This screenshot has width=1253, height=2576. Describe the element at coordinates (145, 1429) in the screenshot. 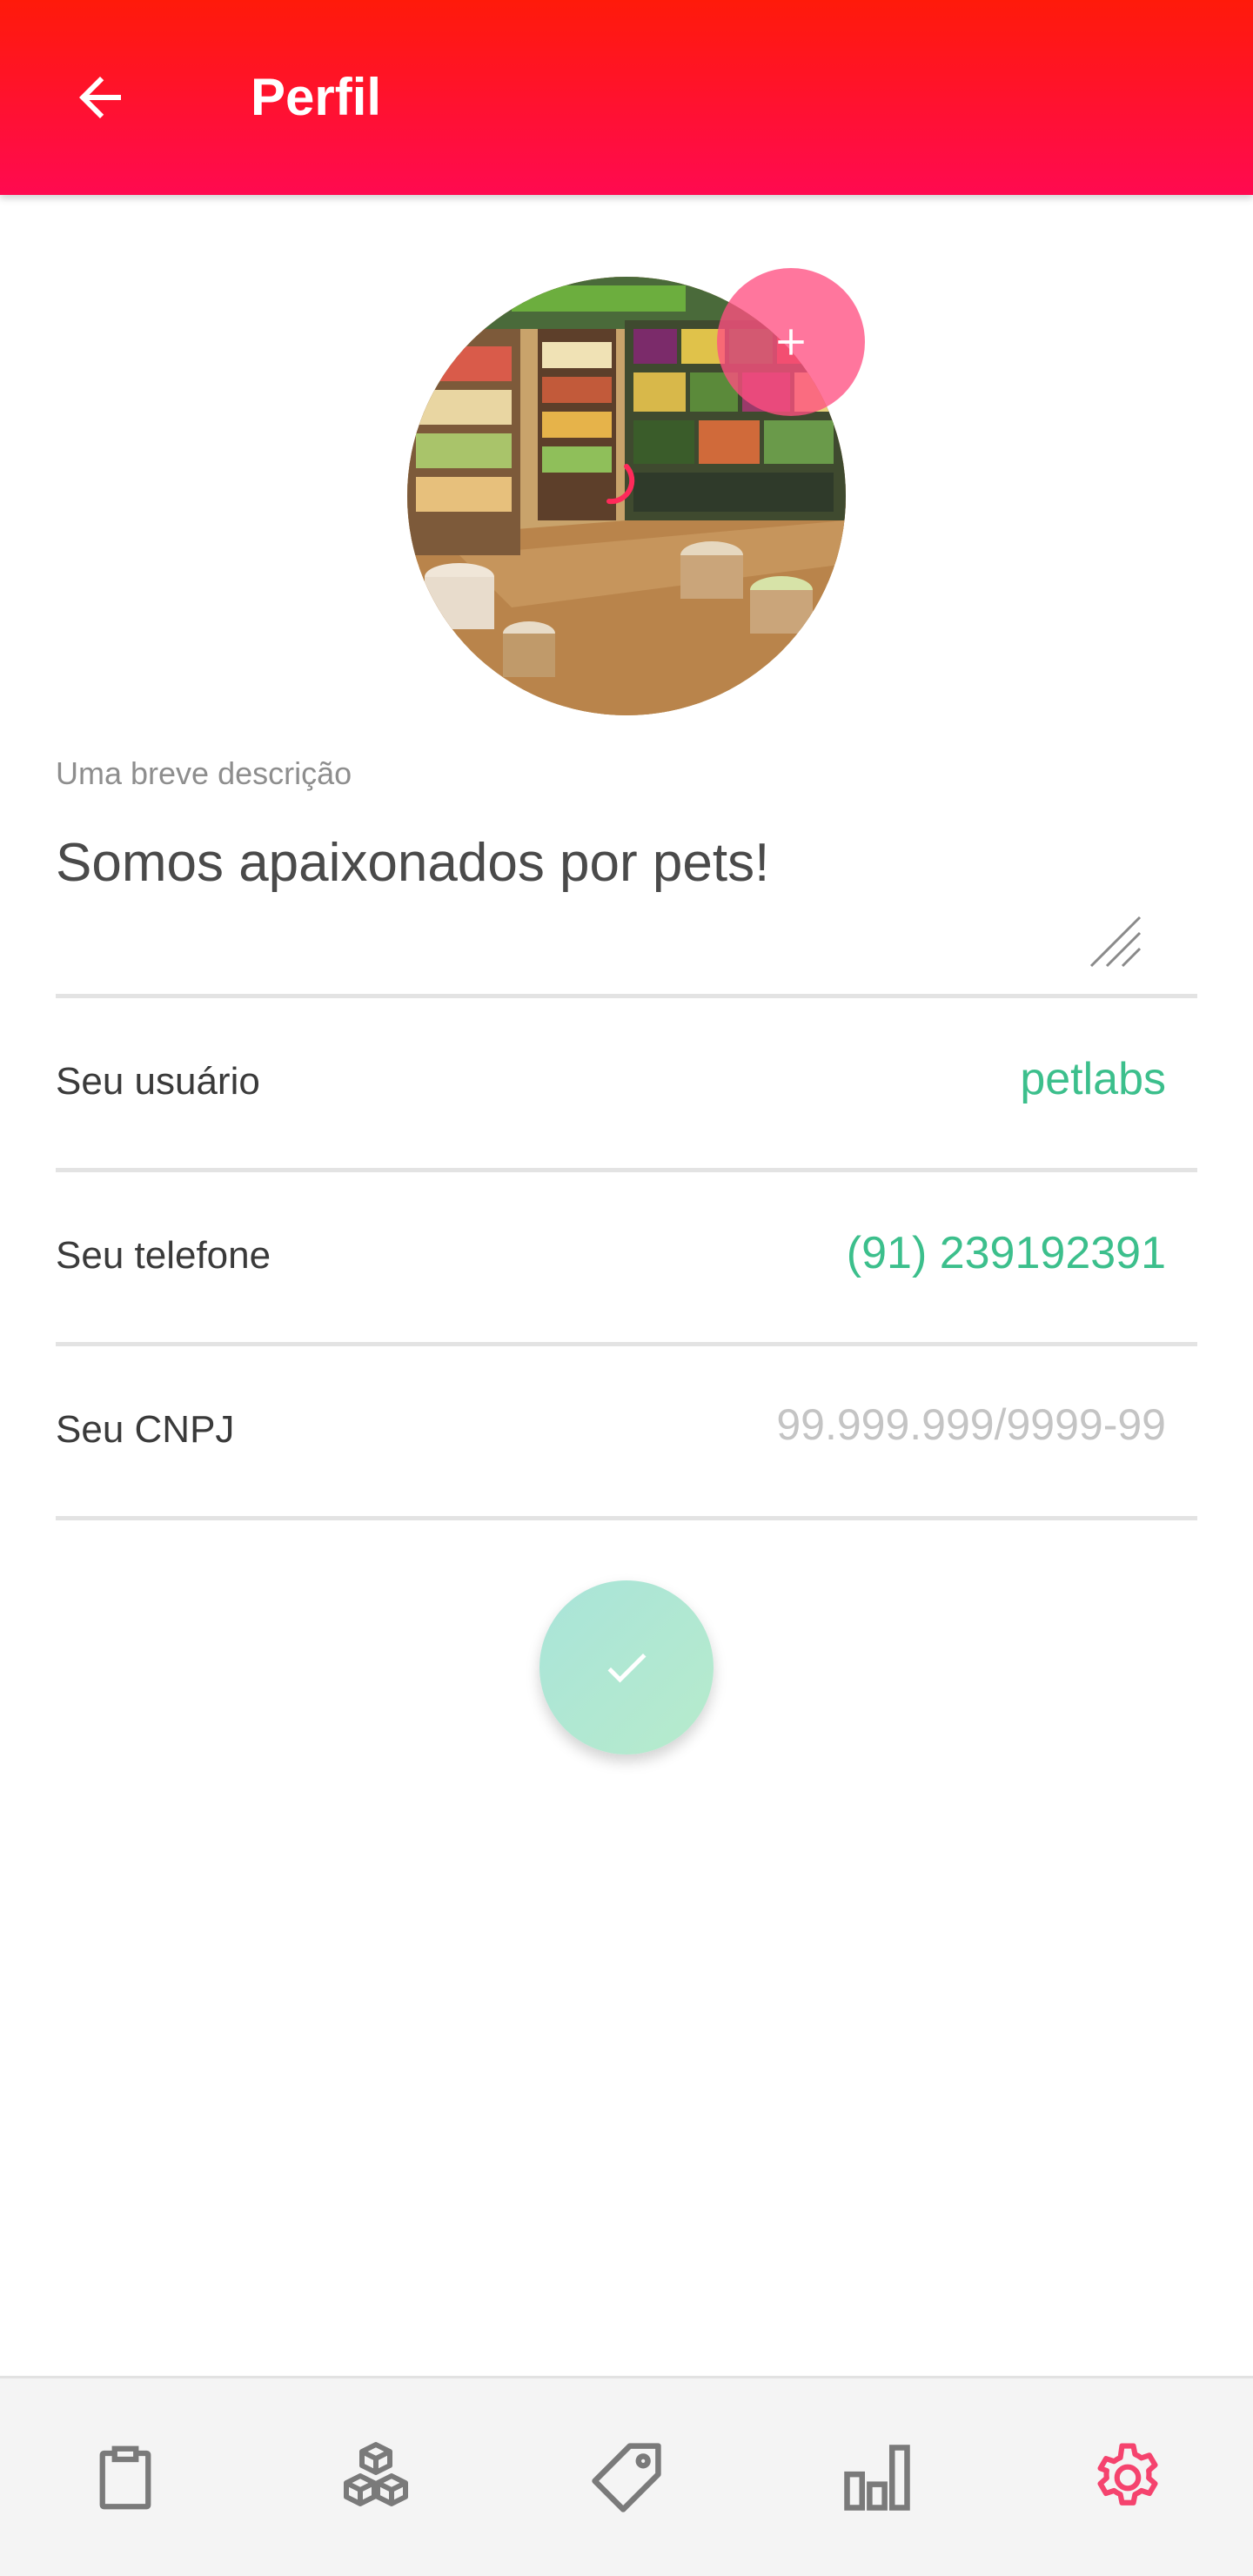

I see `cnpj-label: Seu CNPJ` at that location.